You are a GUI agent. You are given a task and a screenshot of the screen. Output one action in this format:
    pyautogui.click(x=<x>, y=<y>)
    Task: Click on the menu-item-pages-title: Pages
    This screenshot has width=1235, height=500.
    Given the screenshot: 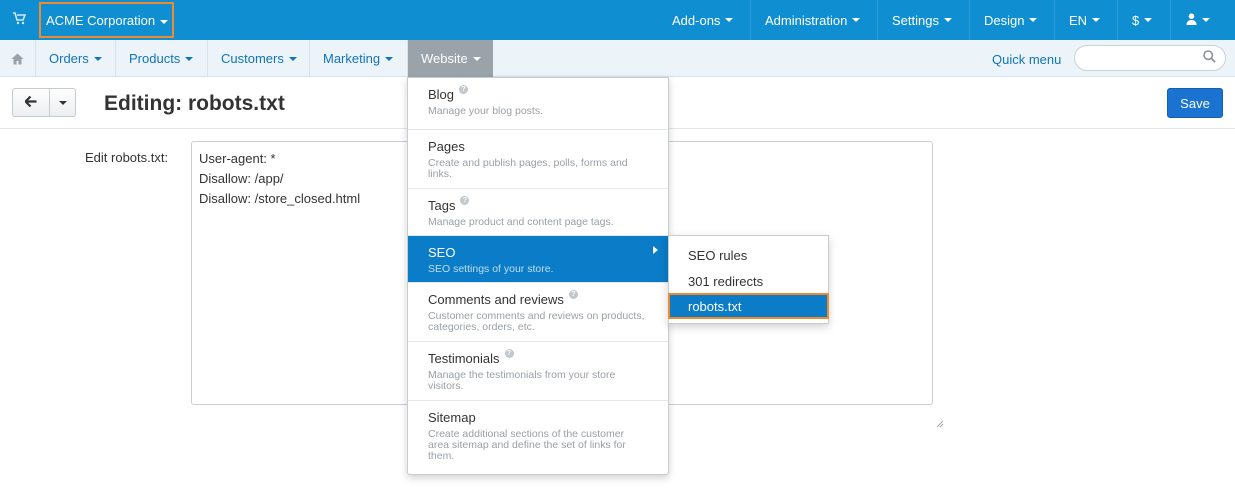 What is the action you would take?
    pyautogui.click(x=446, y=146)
    